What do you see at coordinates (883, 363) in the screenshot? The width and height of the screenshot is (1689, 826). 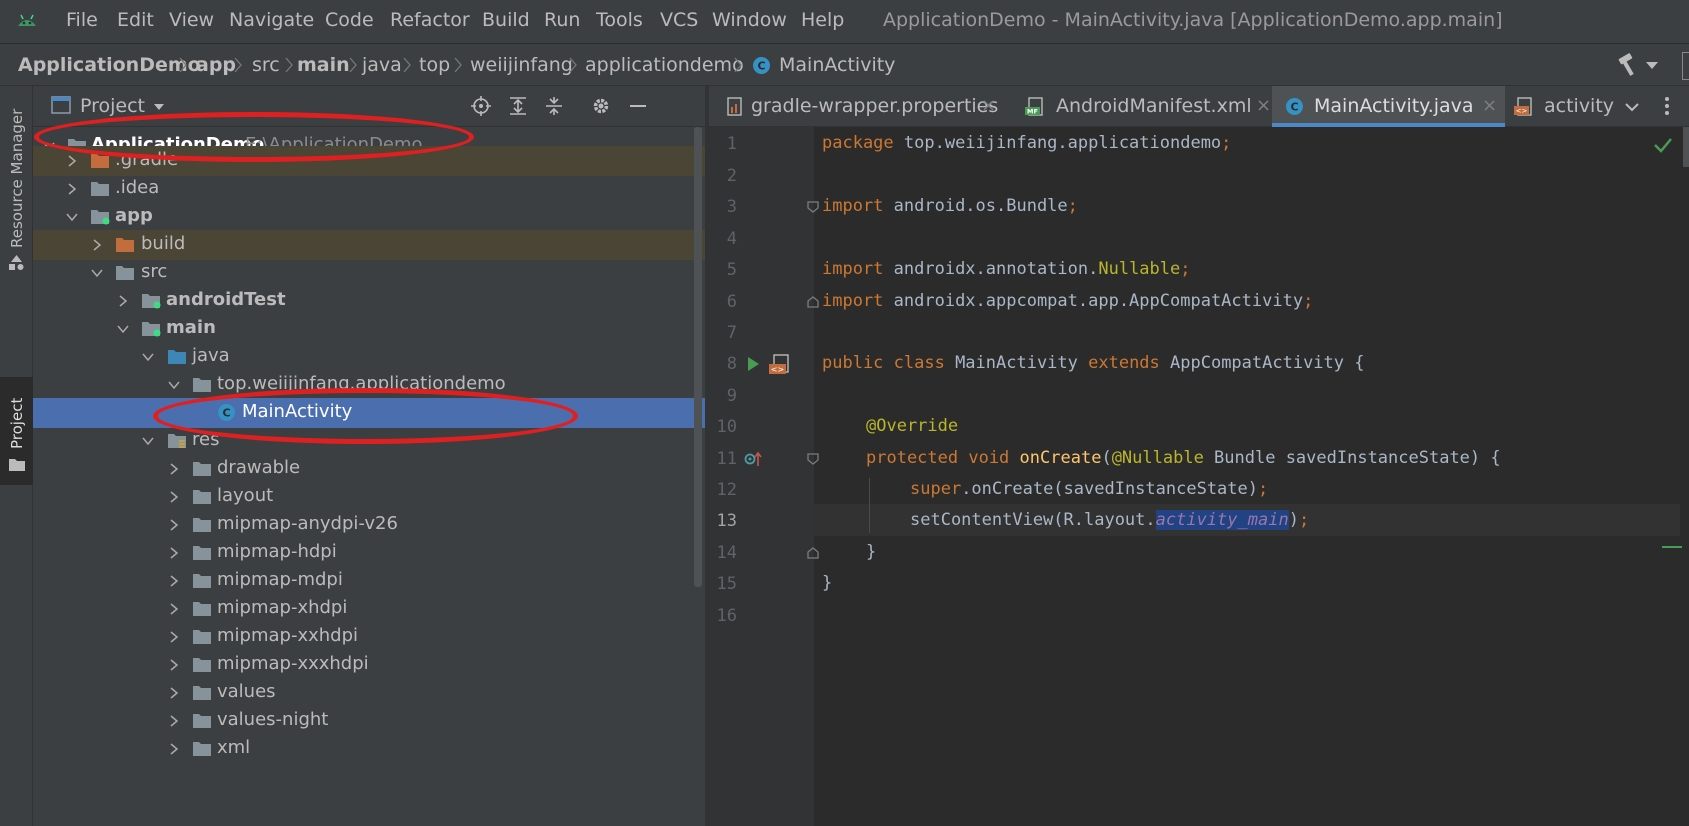 I see `code-token: public class` at bounding box center [883, 363].